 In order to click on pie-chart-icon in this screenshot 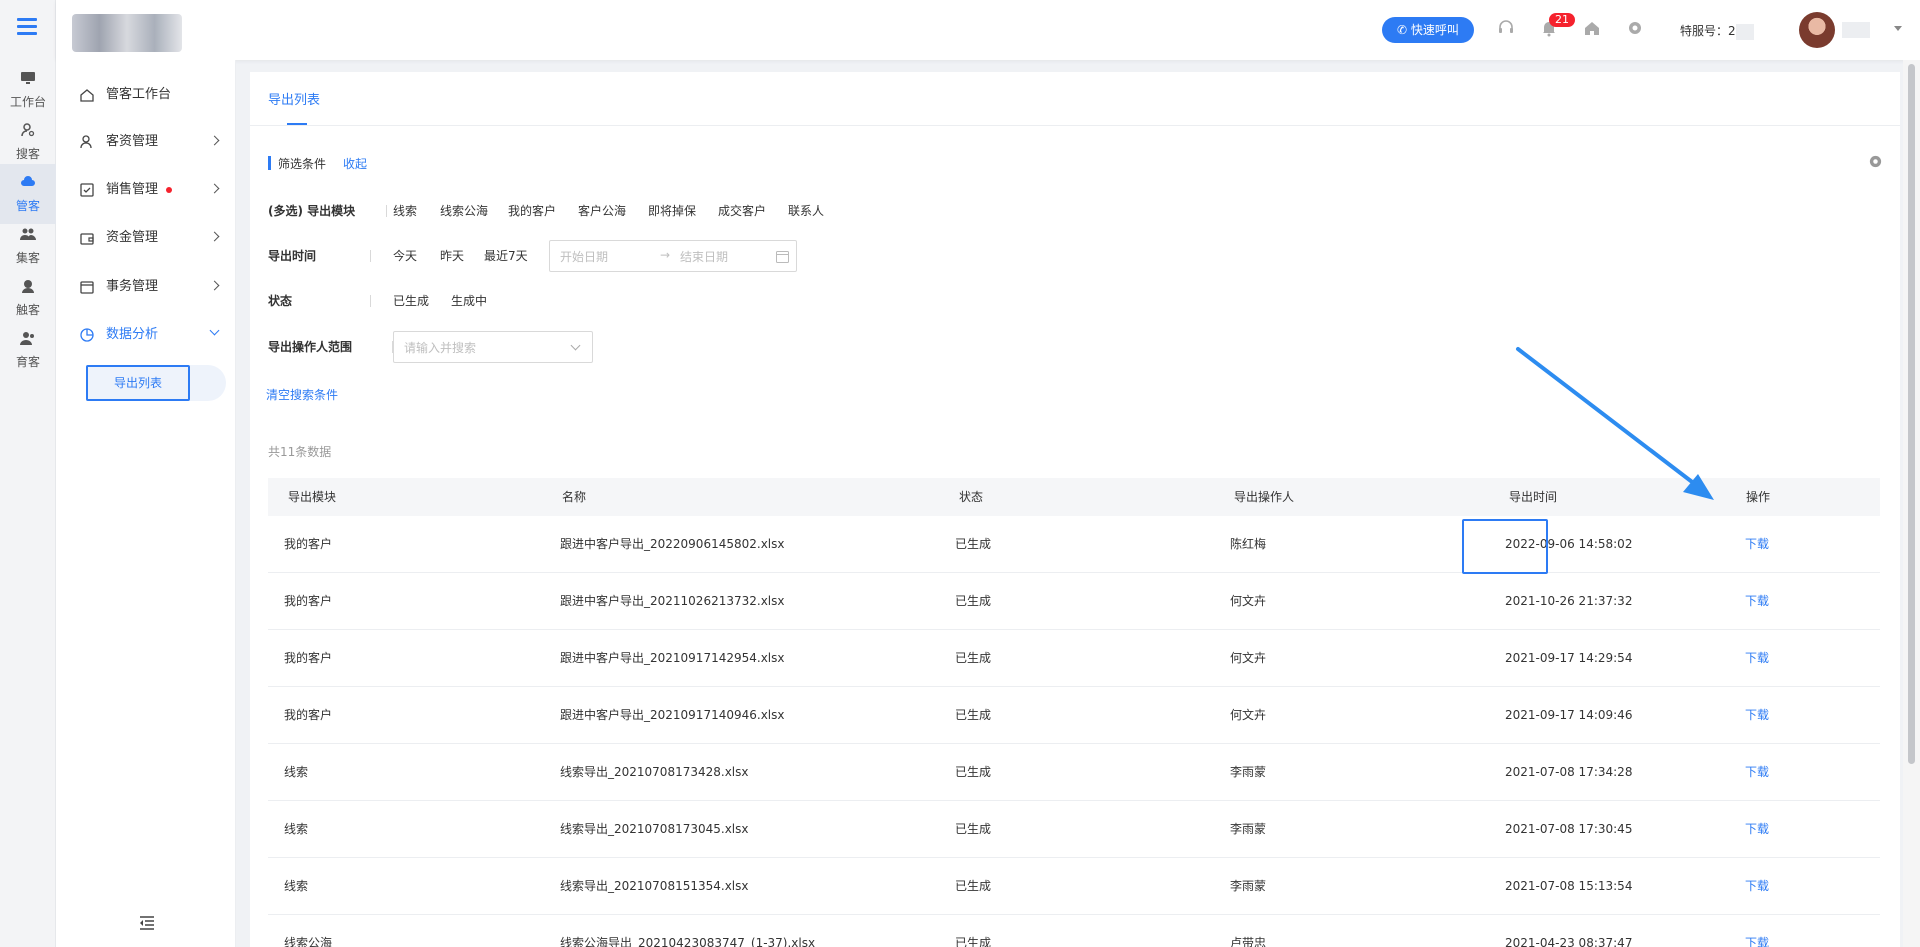, I will do `click(87, 335)`.